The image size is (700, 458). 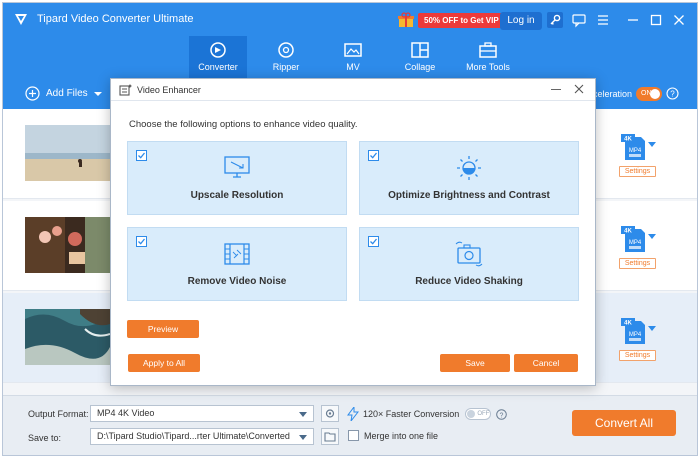 I want to click on gift-icon, so click(x=406, y=19).